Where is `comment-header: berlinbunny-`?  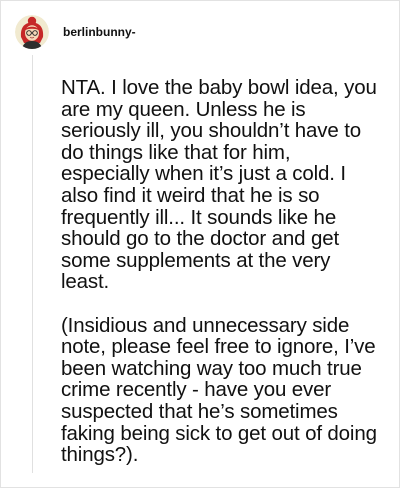
comment-header: berlinbunny- is located at coordinates (75, 32).